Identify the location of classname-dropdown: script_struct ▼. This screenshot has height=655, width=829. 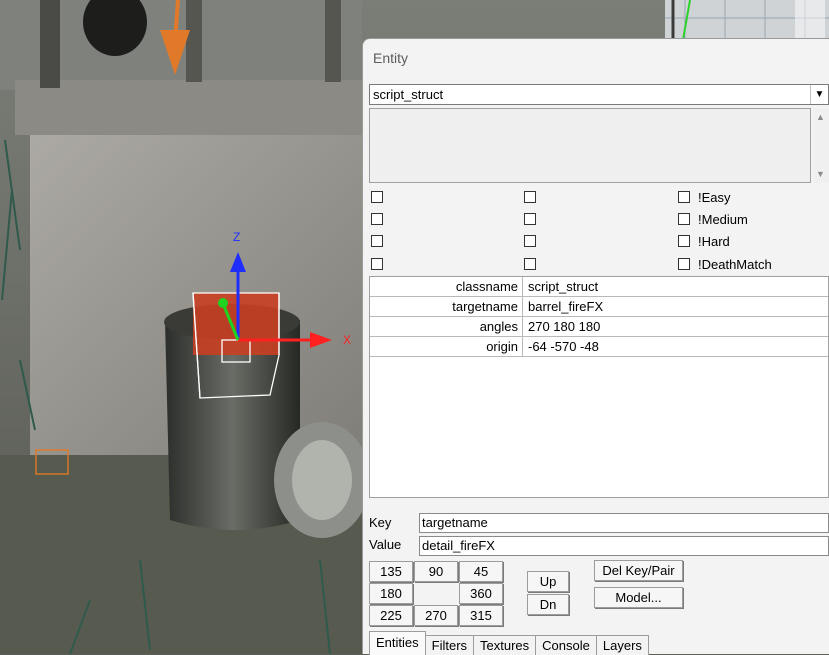
(599, 94).